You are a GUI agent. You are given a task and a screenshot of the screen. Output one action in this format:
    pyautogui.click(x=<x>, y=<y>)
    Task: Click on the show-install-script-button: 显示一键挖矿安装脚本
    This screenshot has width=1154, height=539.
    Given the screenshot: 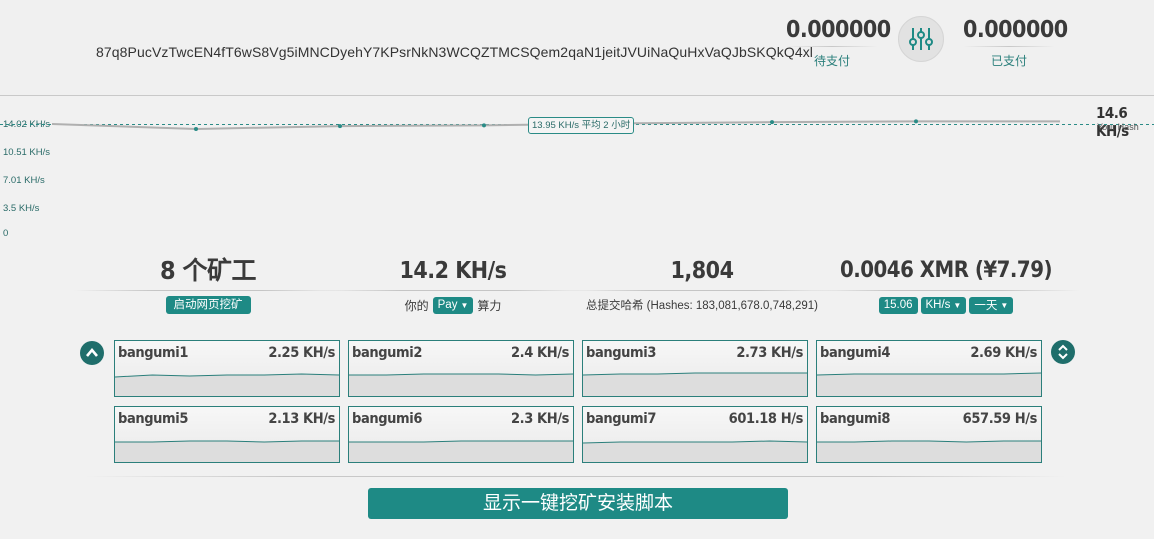 What is the action you would take?
    pyautogui.click(x=578, y=503)
    